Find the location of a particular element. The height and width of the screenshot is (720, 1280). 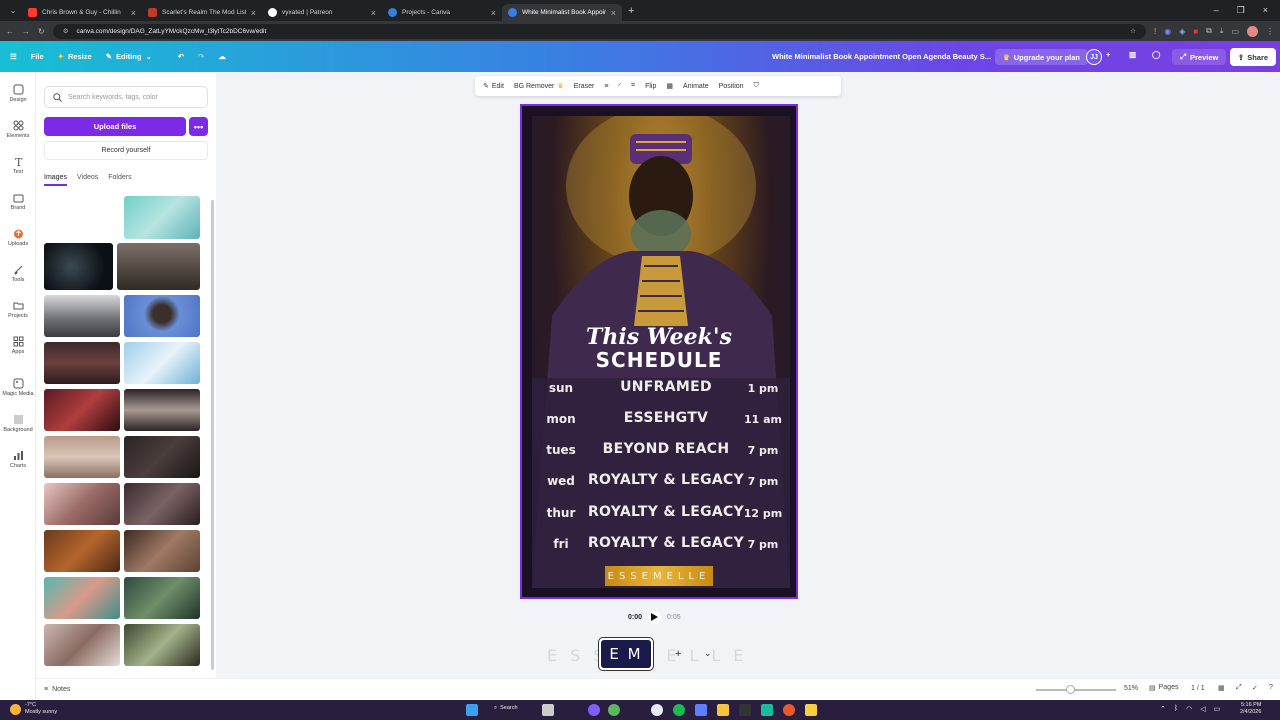

search-input: Search keywords, tags, color is located at coordinates (126, 97).